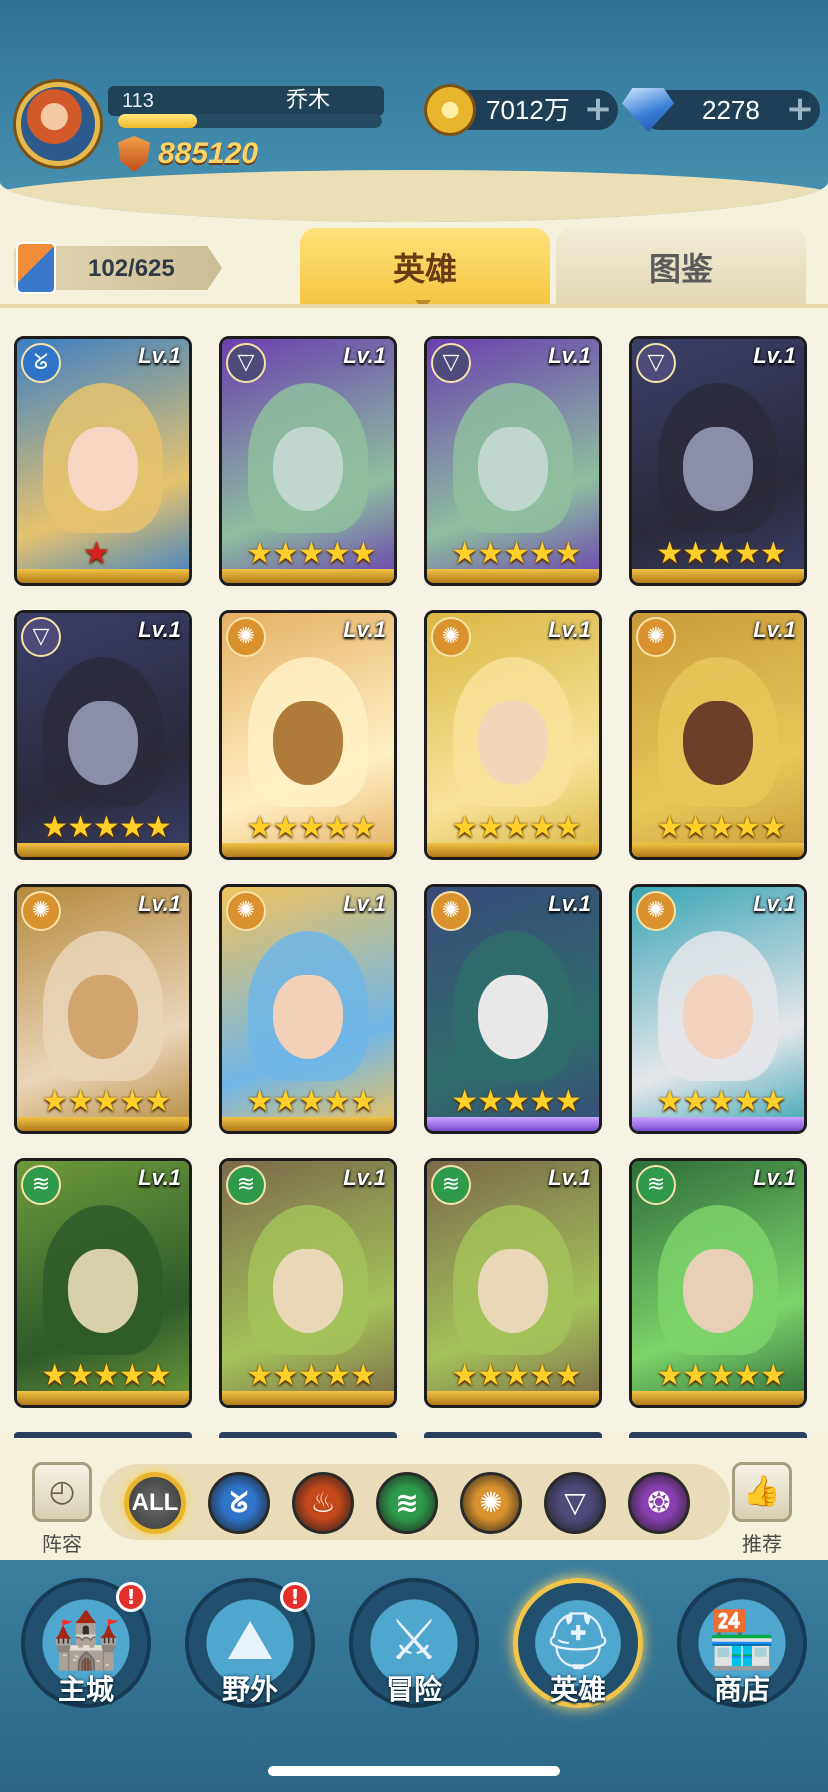 Image resolution: width=828 pixels, height=1792 pixels. I want to click on lineup-icon: ◴, so click(62, 1492).